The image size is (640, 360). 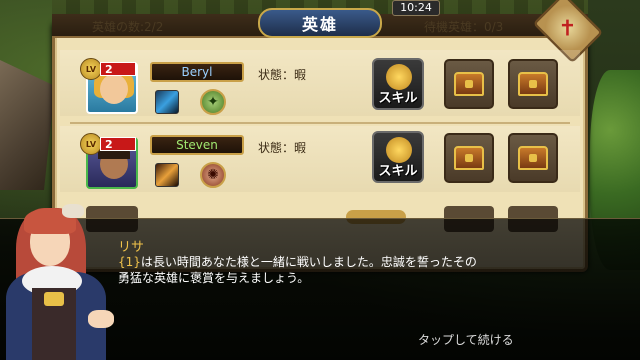 What do you see at coordinates (197, 72) in the screenshot?
I see `hero-name-beryl: Beryl` at bounding box center [197, 72].